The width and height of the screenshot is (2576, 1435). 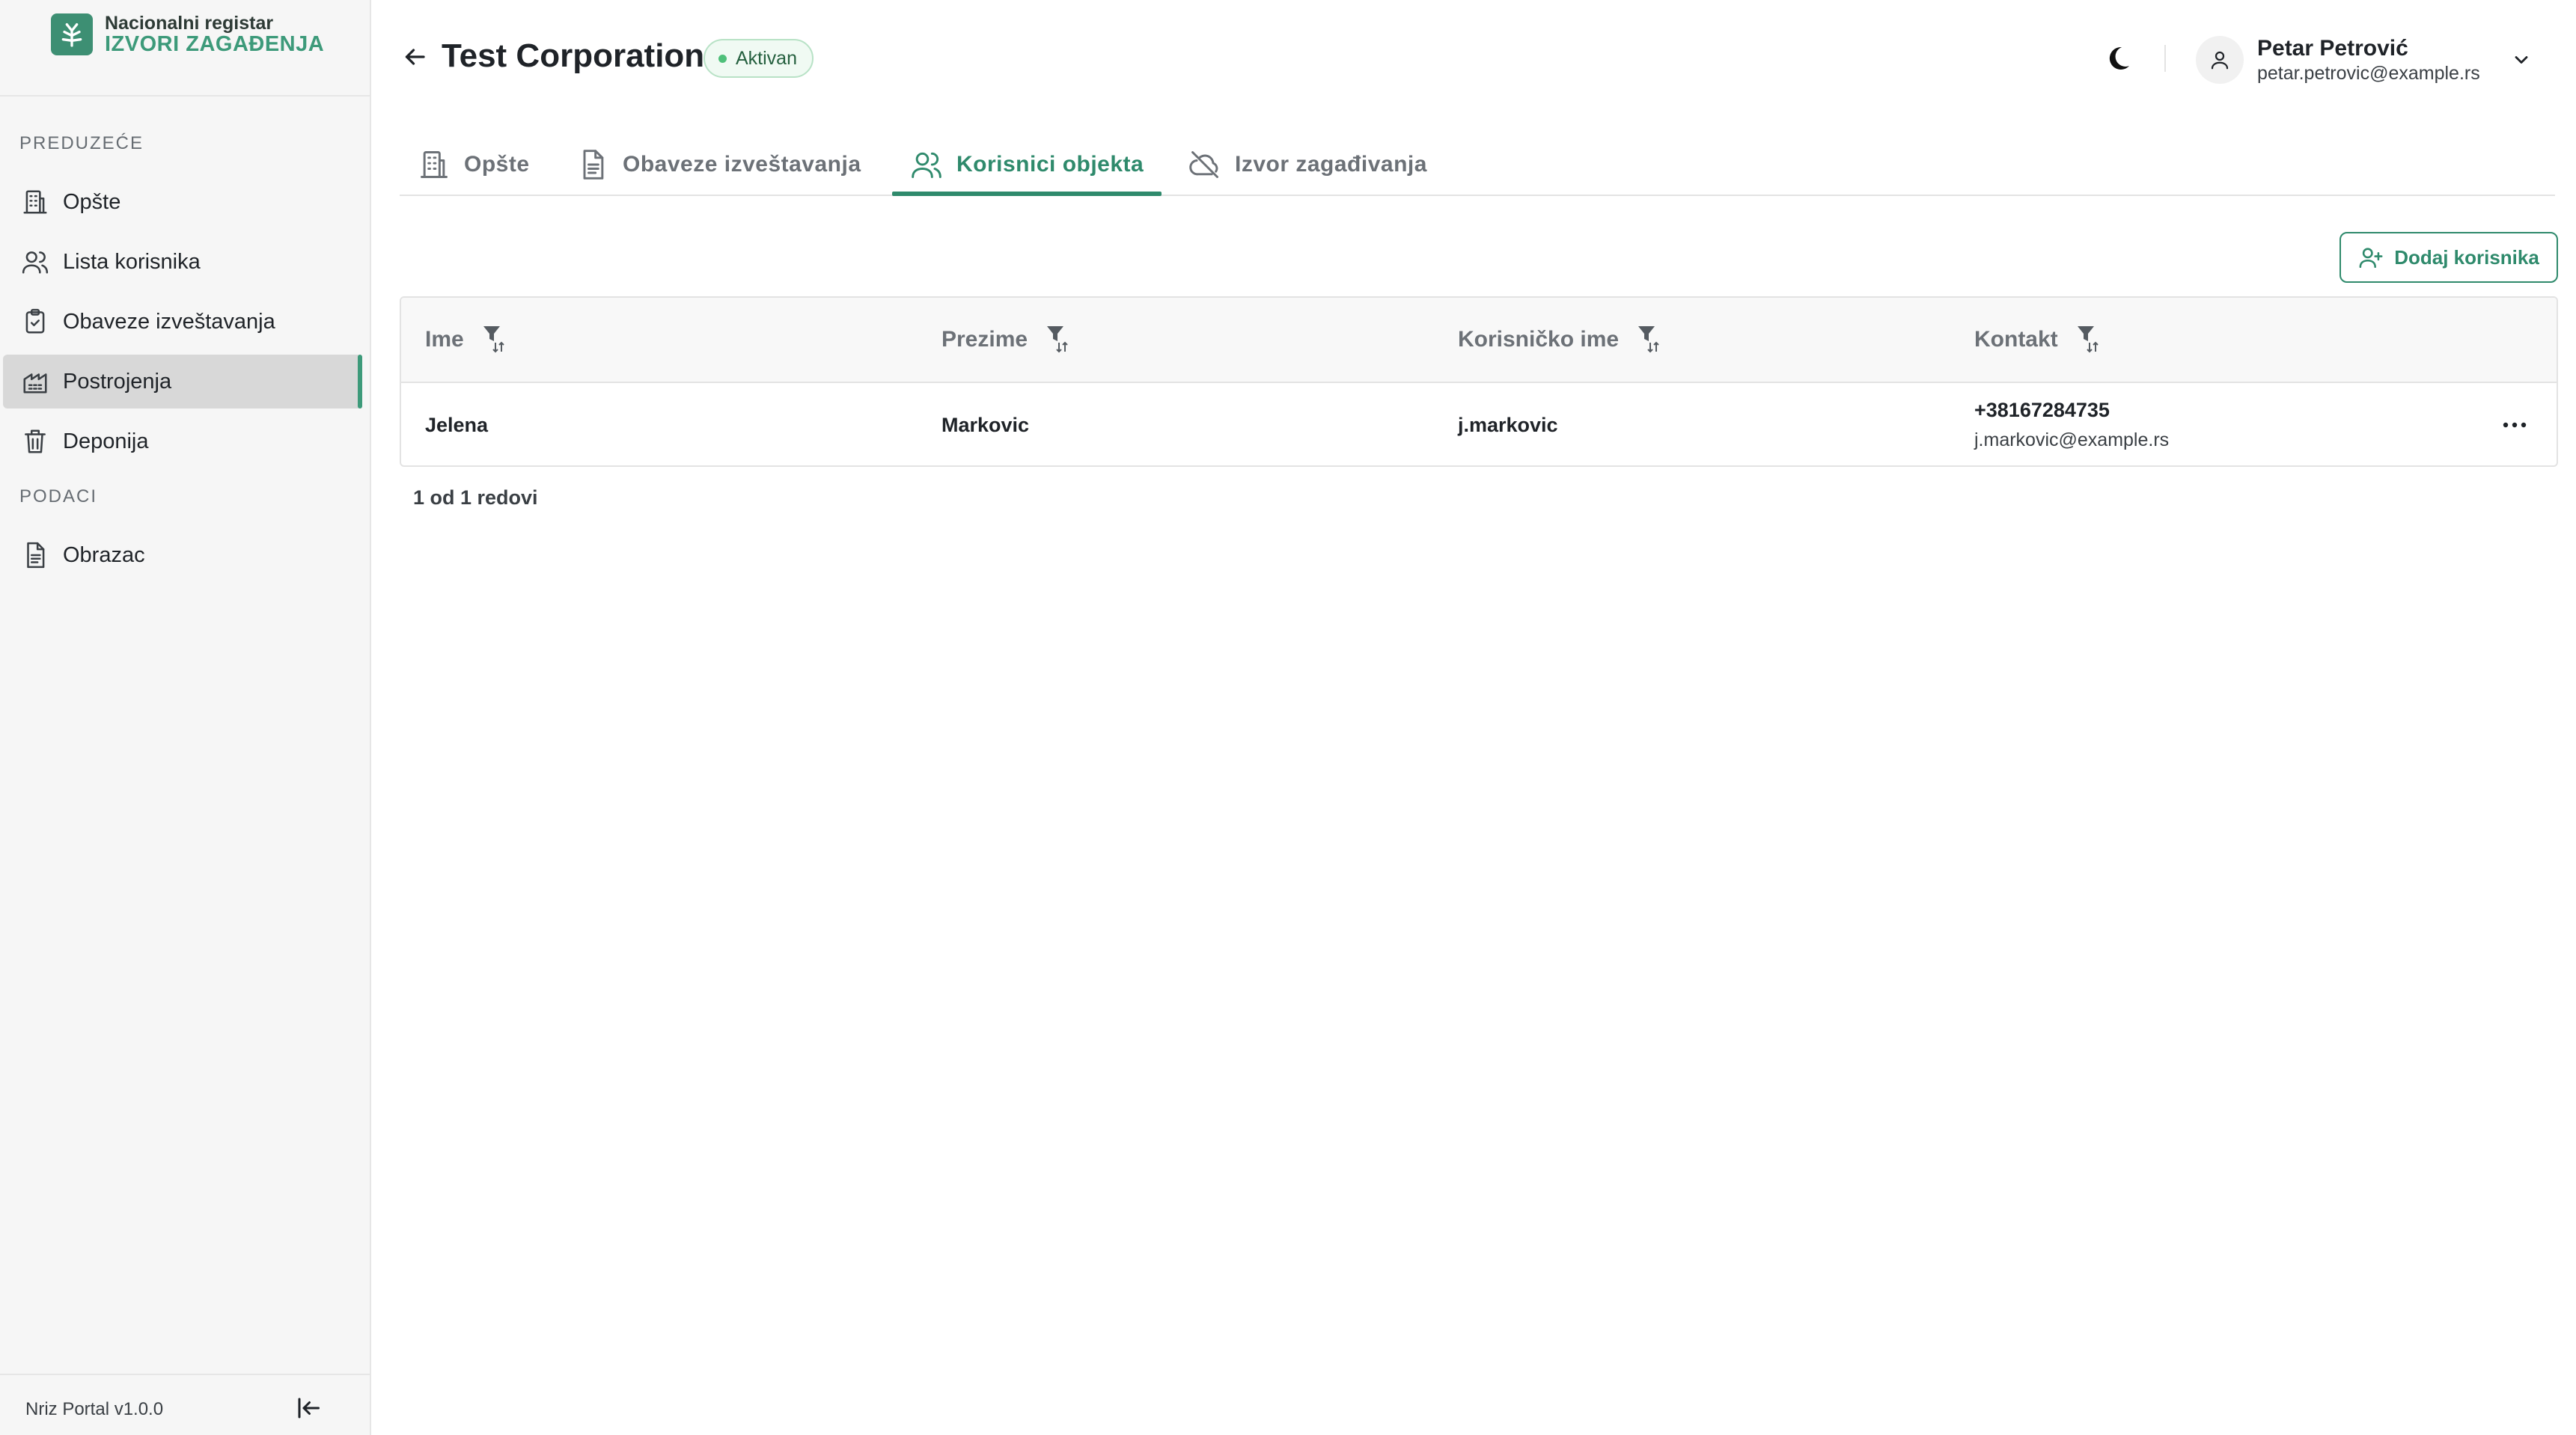 I want to click on user-menu: Petar Petrović petar.petrovic@example.rs, so click(x=2364, y=60).